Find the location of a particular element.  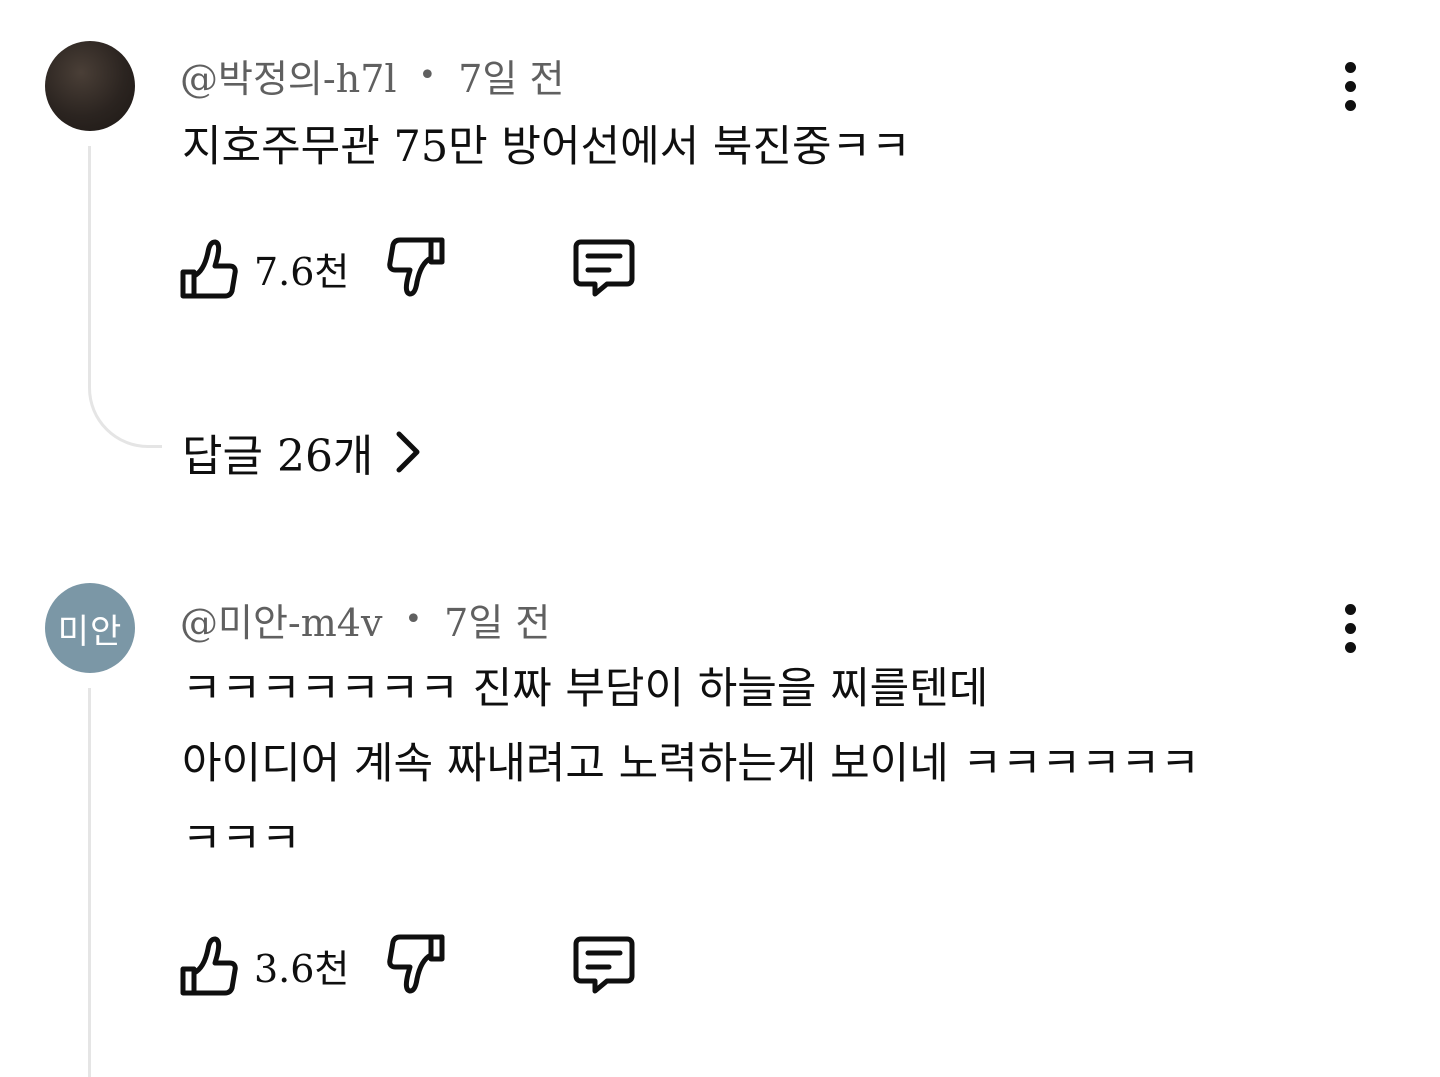

author-handle: @미안-m4v is located at coordinates (281, 619).